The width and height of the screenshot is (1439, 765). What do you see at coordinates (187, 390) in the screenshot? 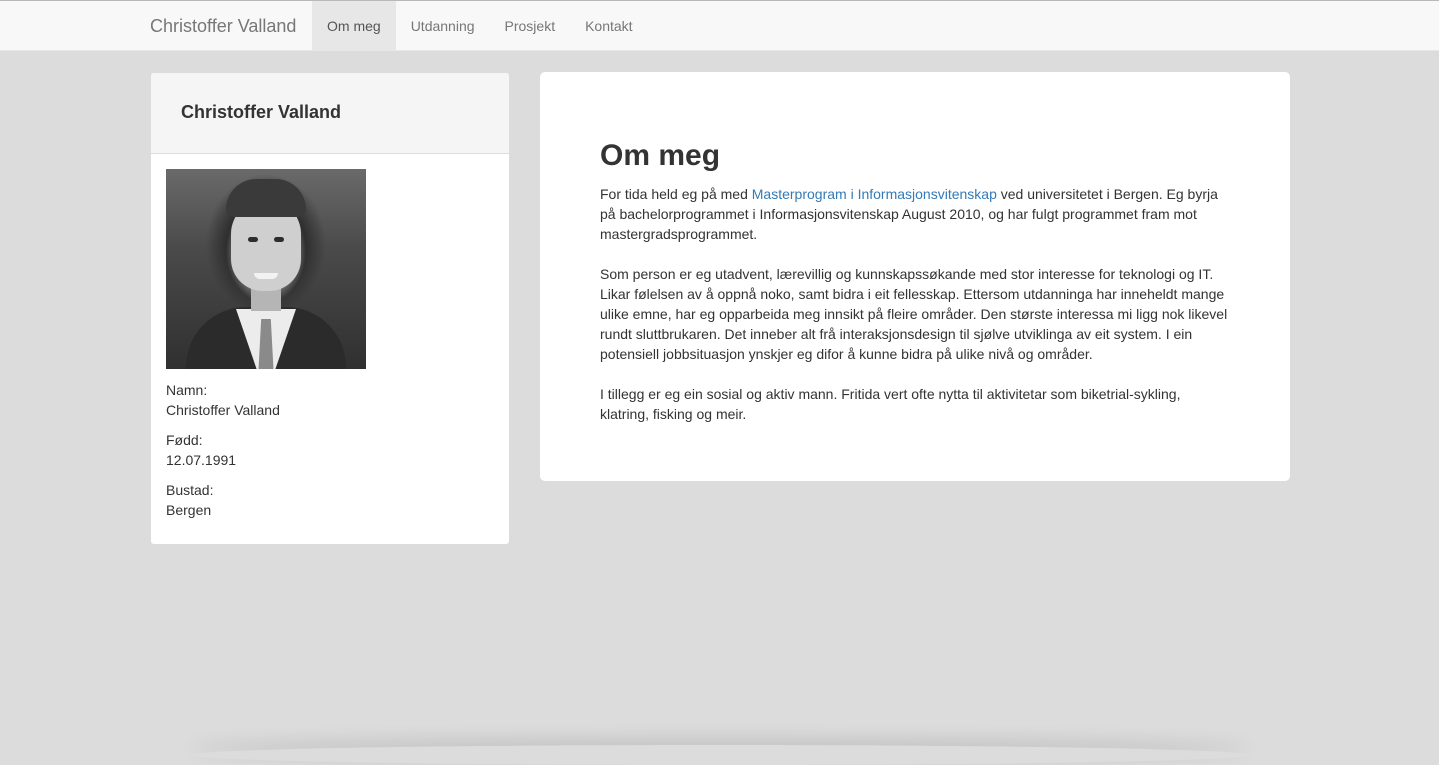
I see `info-name-label: Namn:` at bounding box center [187, 390].